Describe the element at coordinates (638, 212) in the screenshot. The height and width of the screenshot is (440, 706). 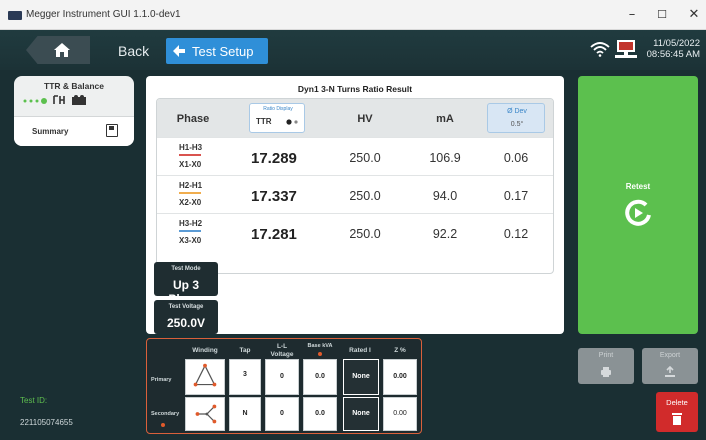
I see `retest-icon` at that location.